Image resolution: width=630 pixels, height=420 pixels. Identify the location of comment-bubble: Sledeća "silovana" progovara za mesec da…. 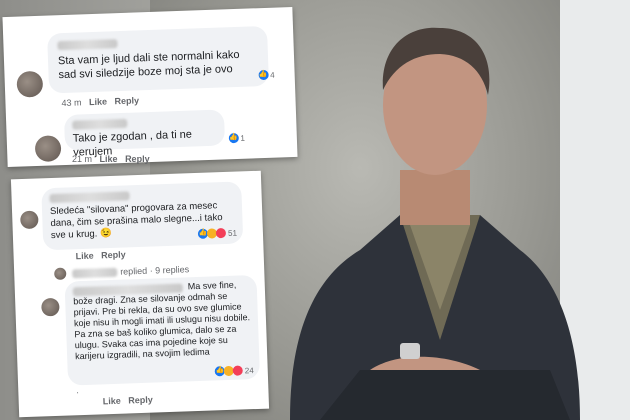
(142, 216).